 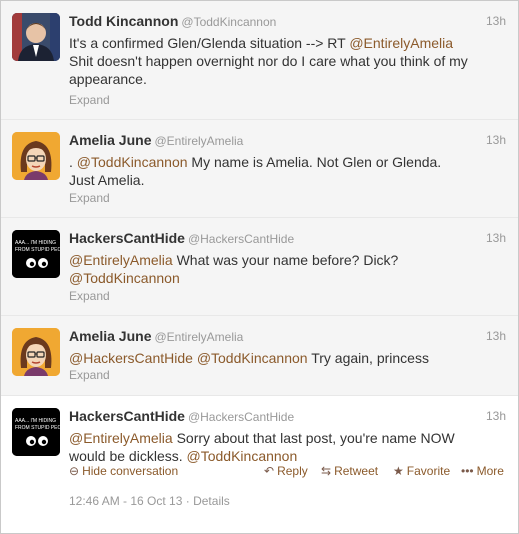 I want to click on avatar-photo, so click(x=36, y=37).